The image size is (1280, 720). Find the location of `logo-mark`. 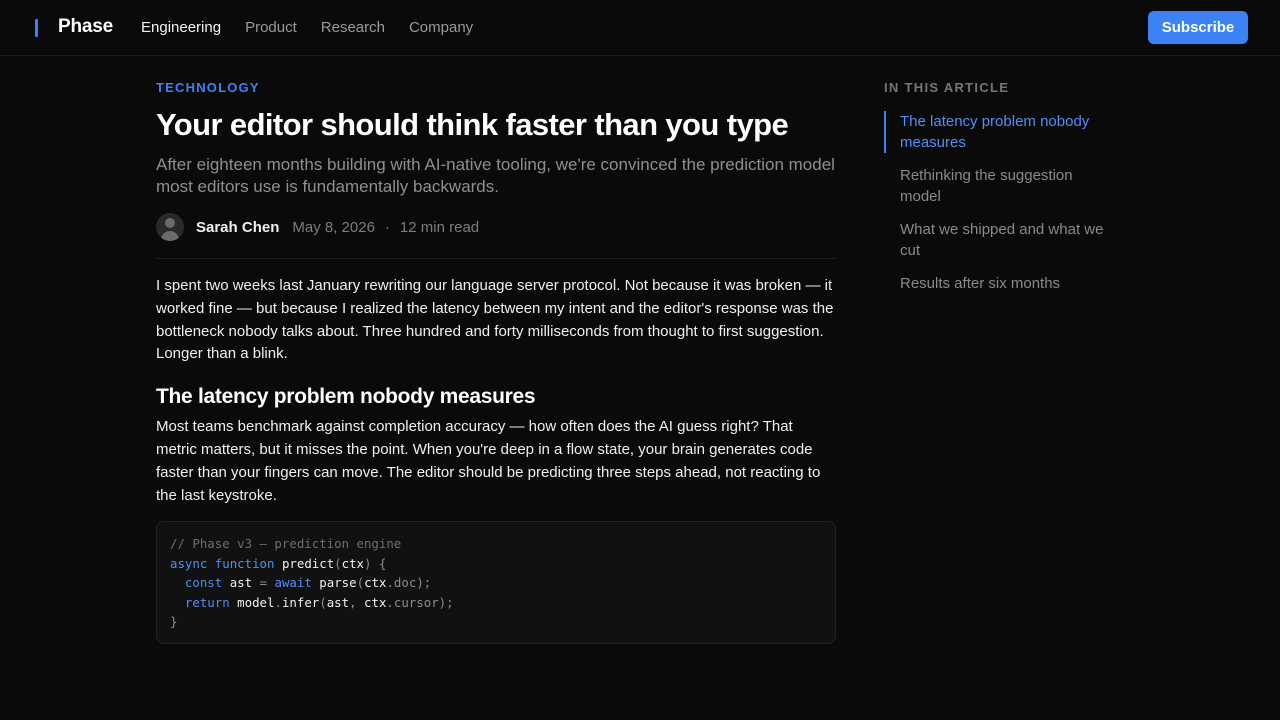

logo-mark is located at coordinates (36, 28).